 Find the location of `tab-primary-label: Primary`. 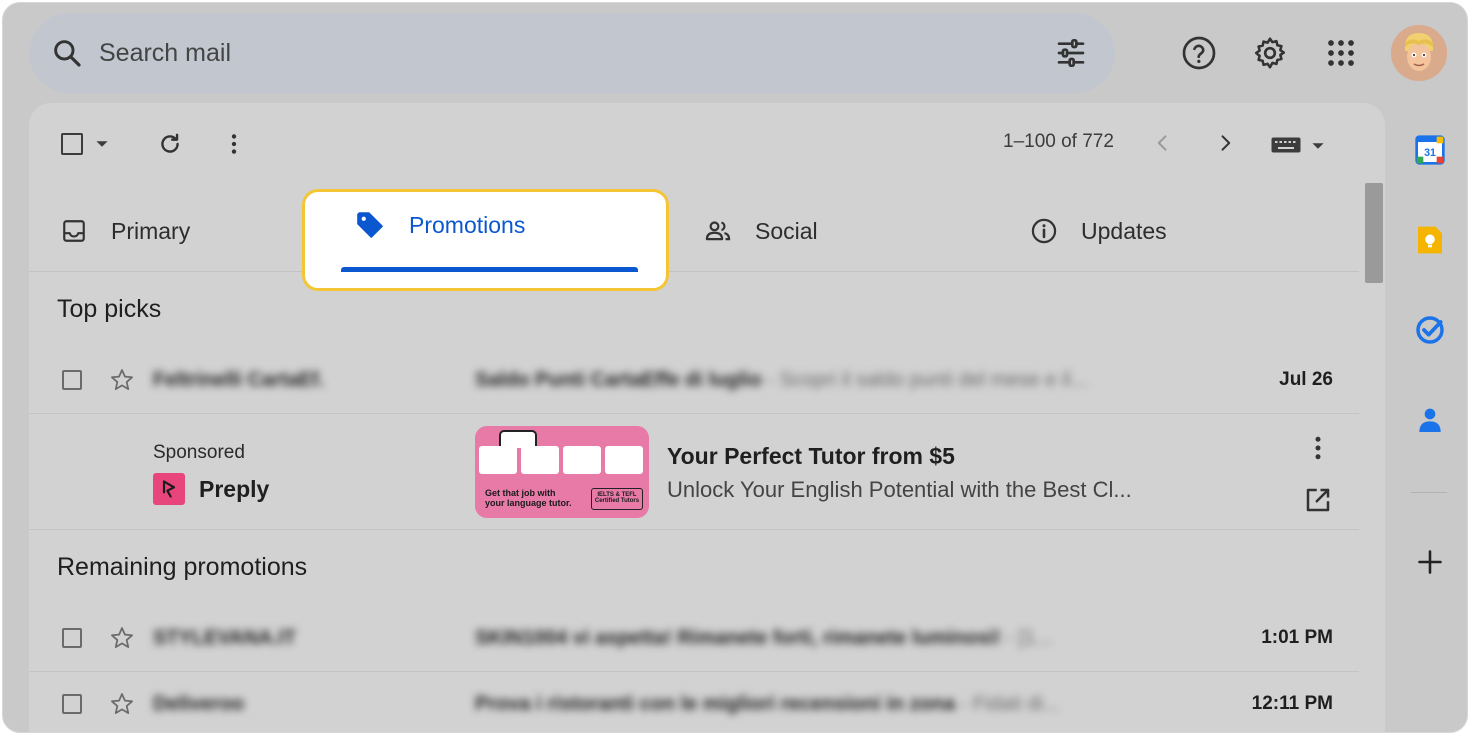

tab-primary-label: Primary is located at coordinates (151, 230).